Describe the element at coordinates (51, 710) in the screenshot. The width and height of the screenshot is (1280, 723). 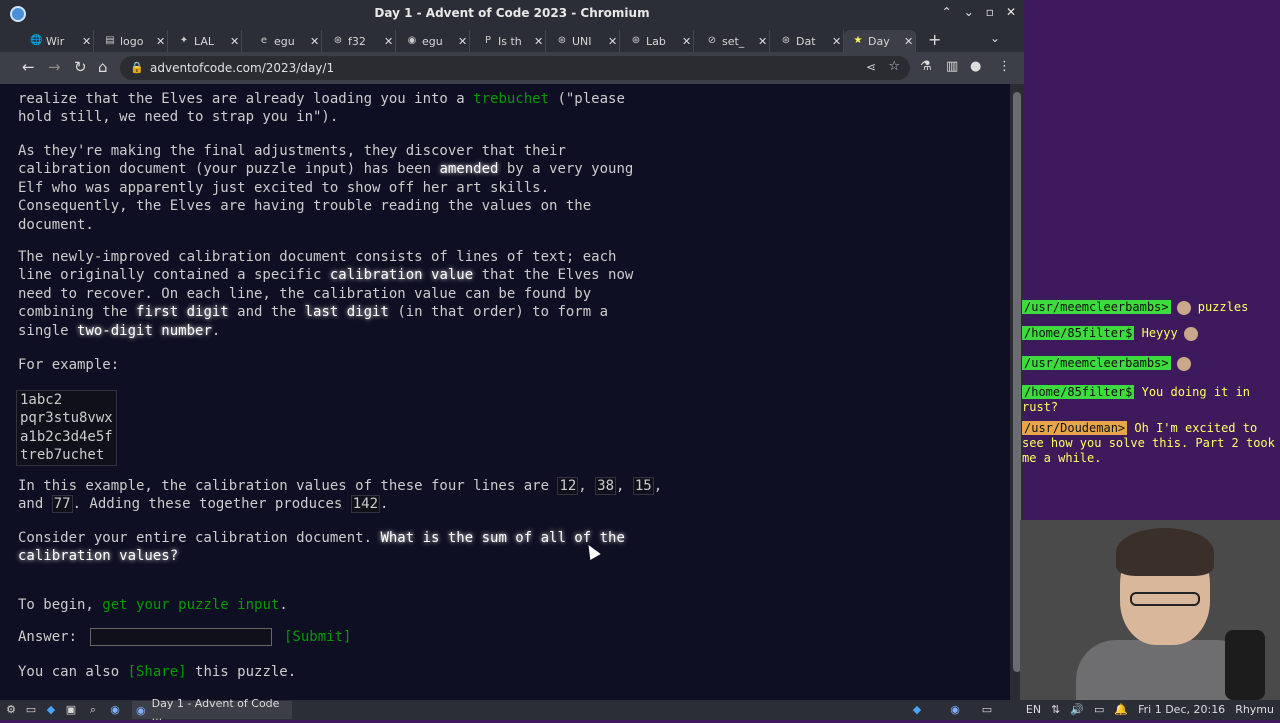
I see `vscode-icon: ◆` at that location.